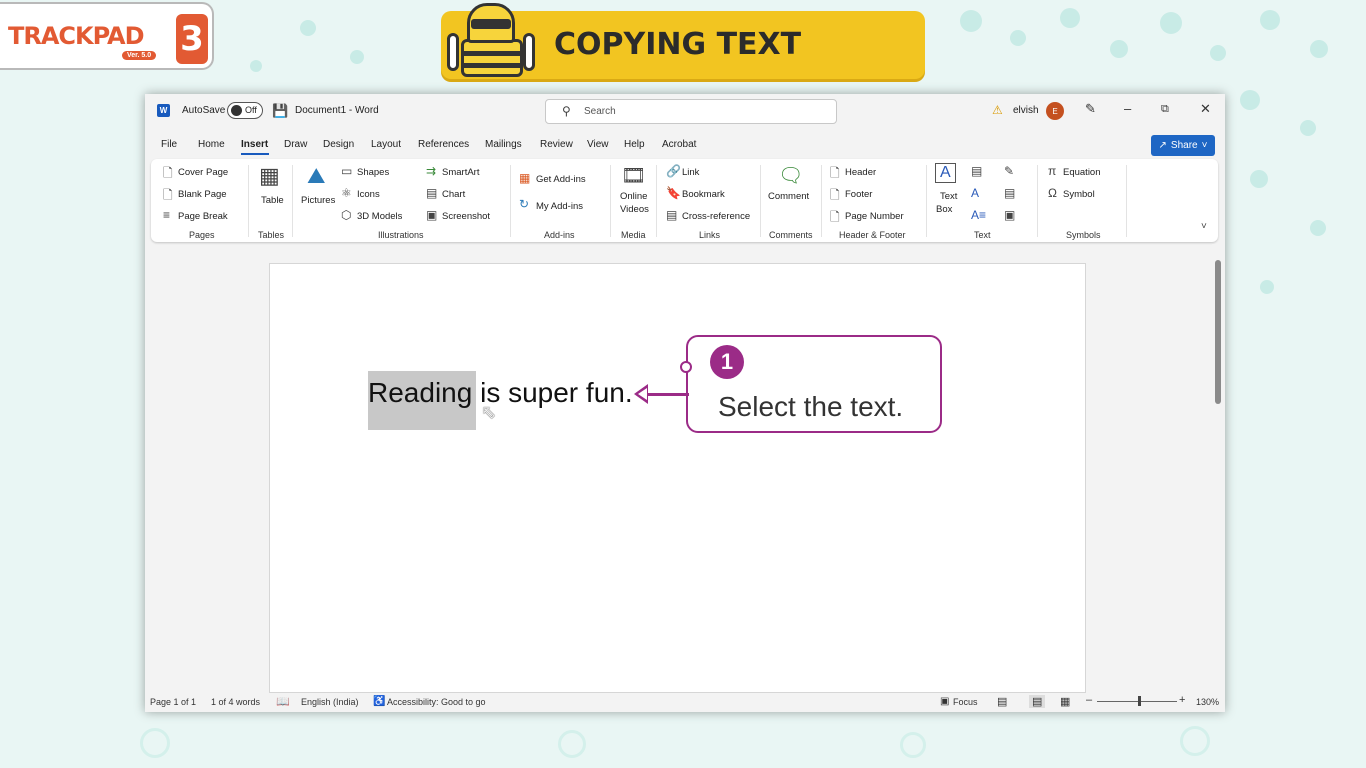 Image resolution: width=1366 pixels, height=768 pixels. Describe the element at coordinates (858, 194) in the screenshot. I see `footer-button: Footer` at that location.